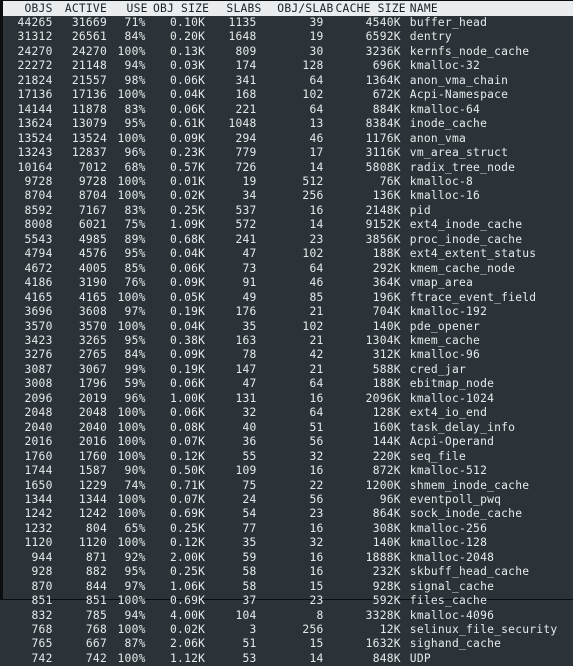 The image size is (573, 666). What do you see at coordinates (92, 340) in the screenshot?
I see `cell-active: 3265` at bounding box center [92, 340].